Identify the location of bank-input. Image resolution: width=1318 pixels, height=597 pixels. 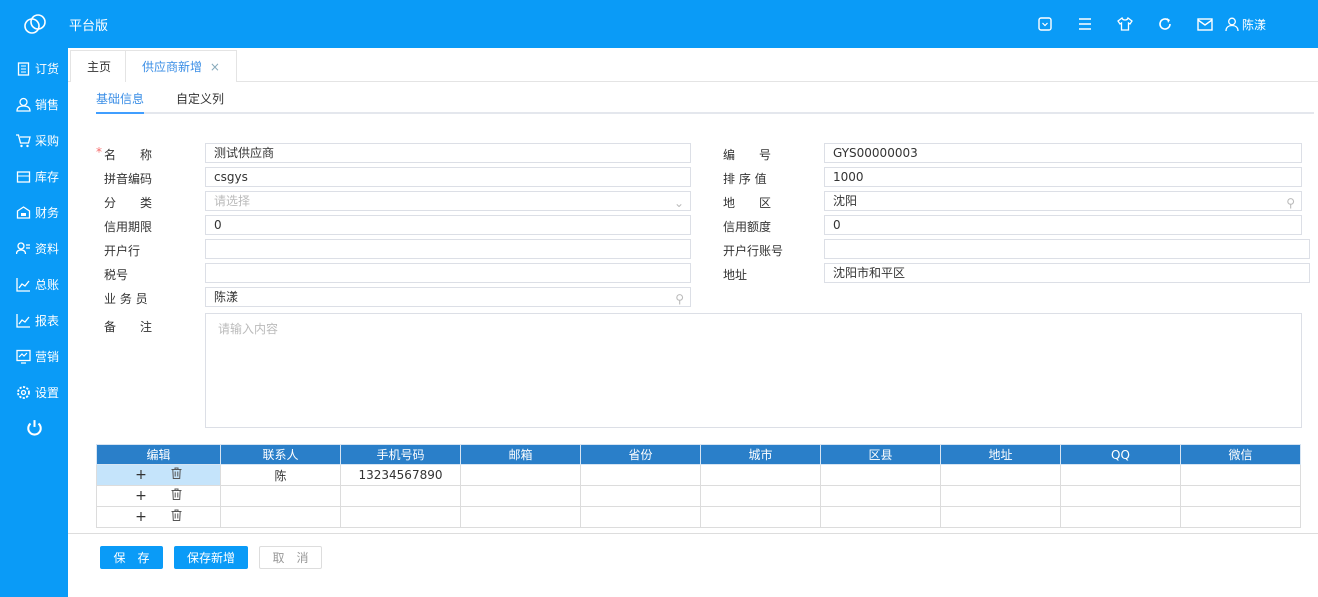
(448, 249).